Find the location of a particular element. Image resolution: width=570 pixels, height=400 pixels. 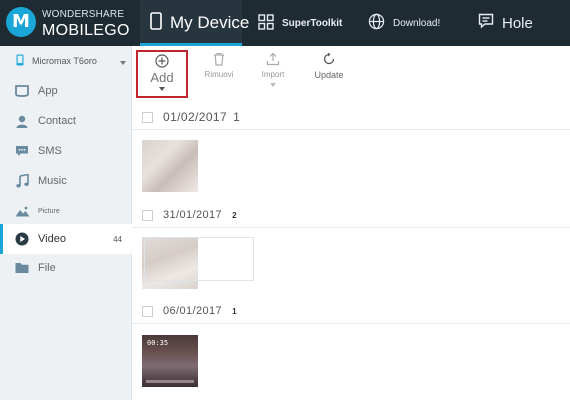

phone-icon is located at coordinates (156, 23).